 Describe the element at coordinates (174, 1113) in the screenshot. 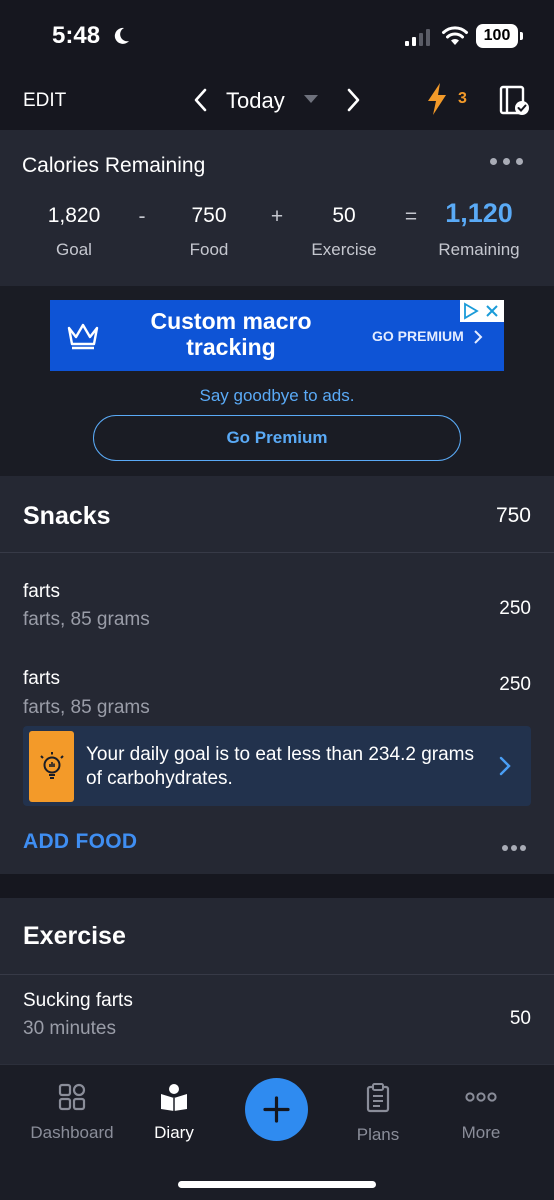

I see `tab-diary: Diary` at that location.